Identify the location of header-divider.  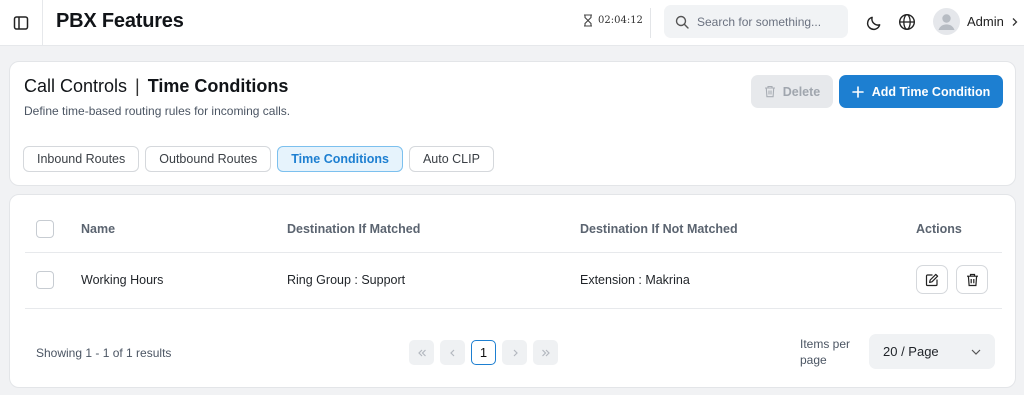
(513, 252).